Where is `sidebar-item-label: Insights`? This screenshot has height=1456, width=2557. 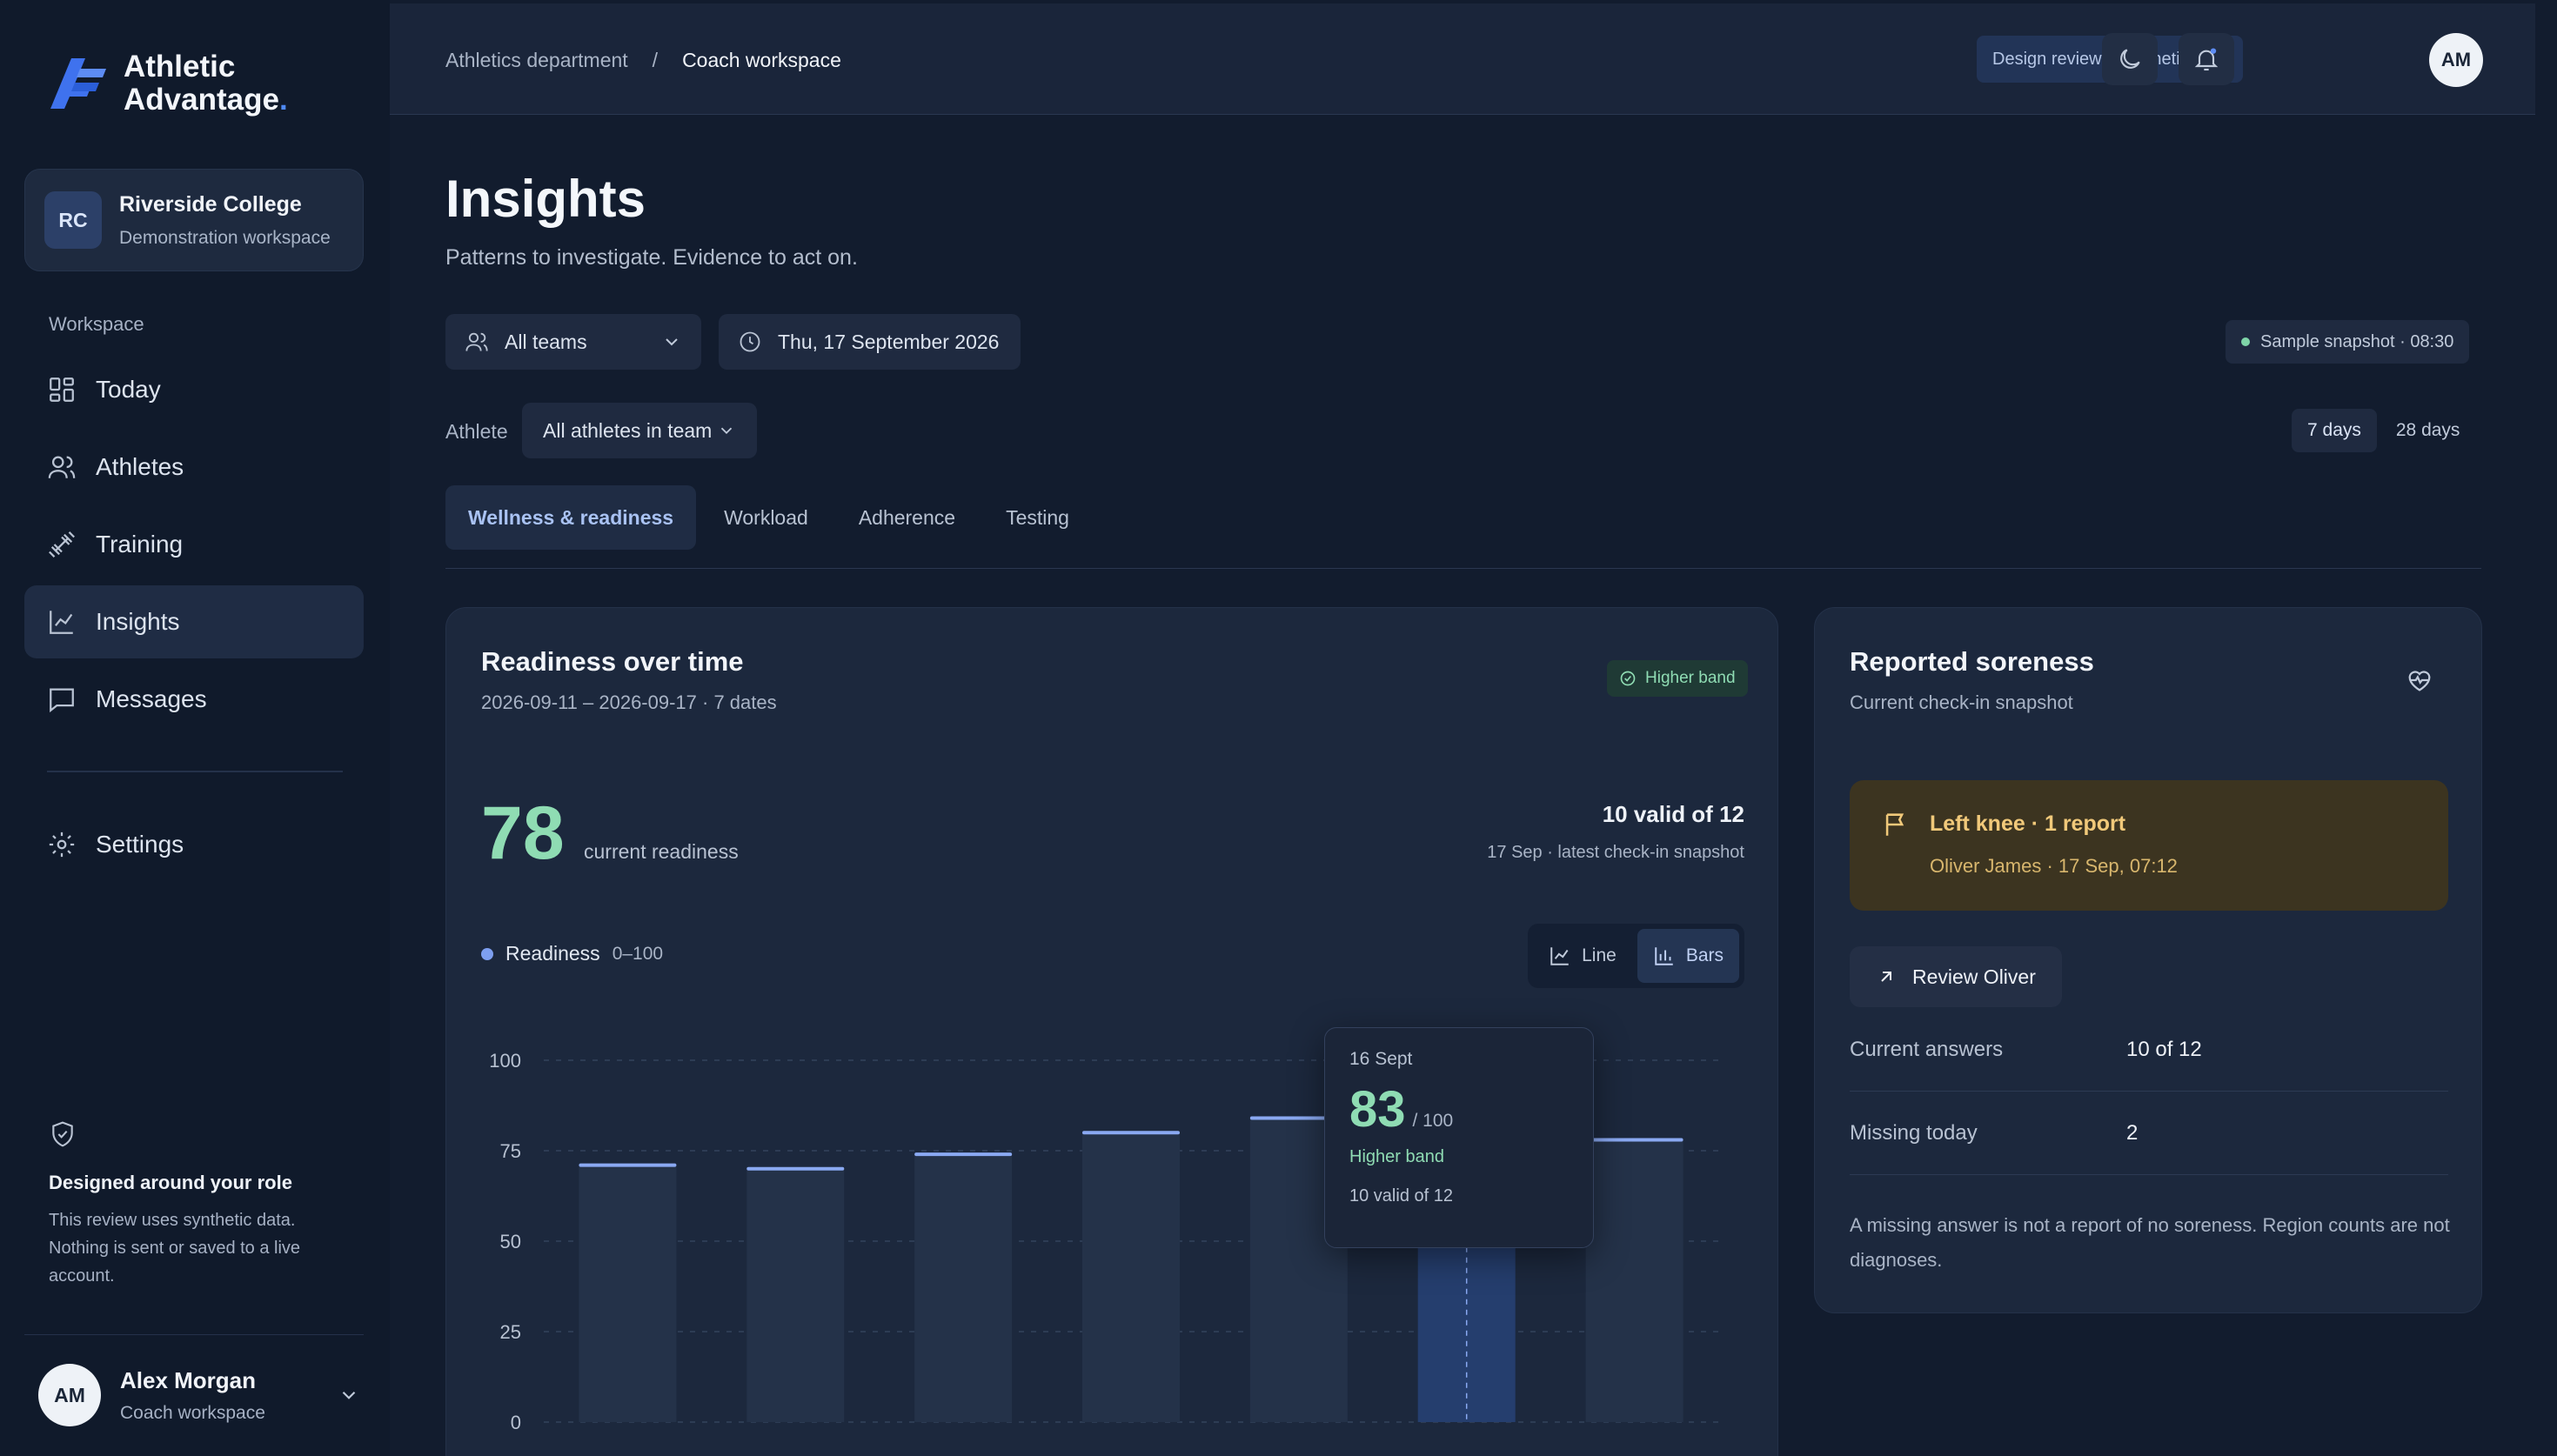
sidebar-item-label: Insights is located at coordinates (138, 621).